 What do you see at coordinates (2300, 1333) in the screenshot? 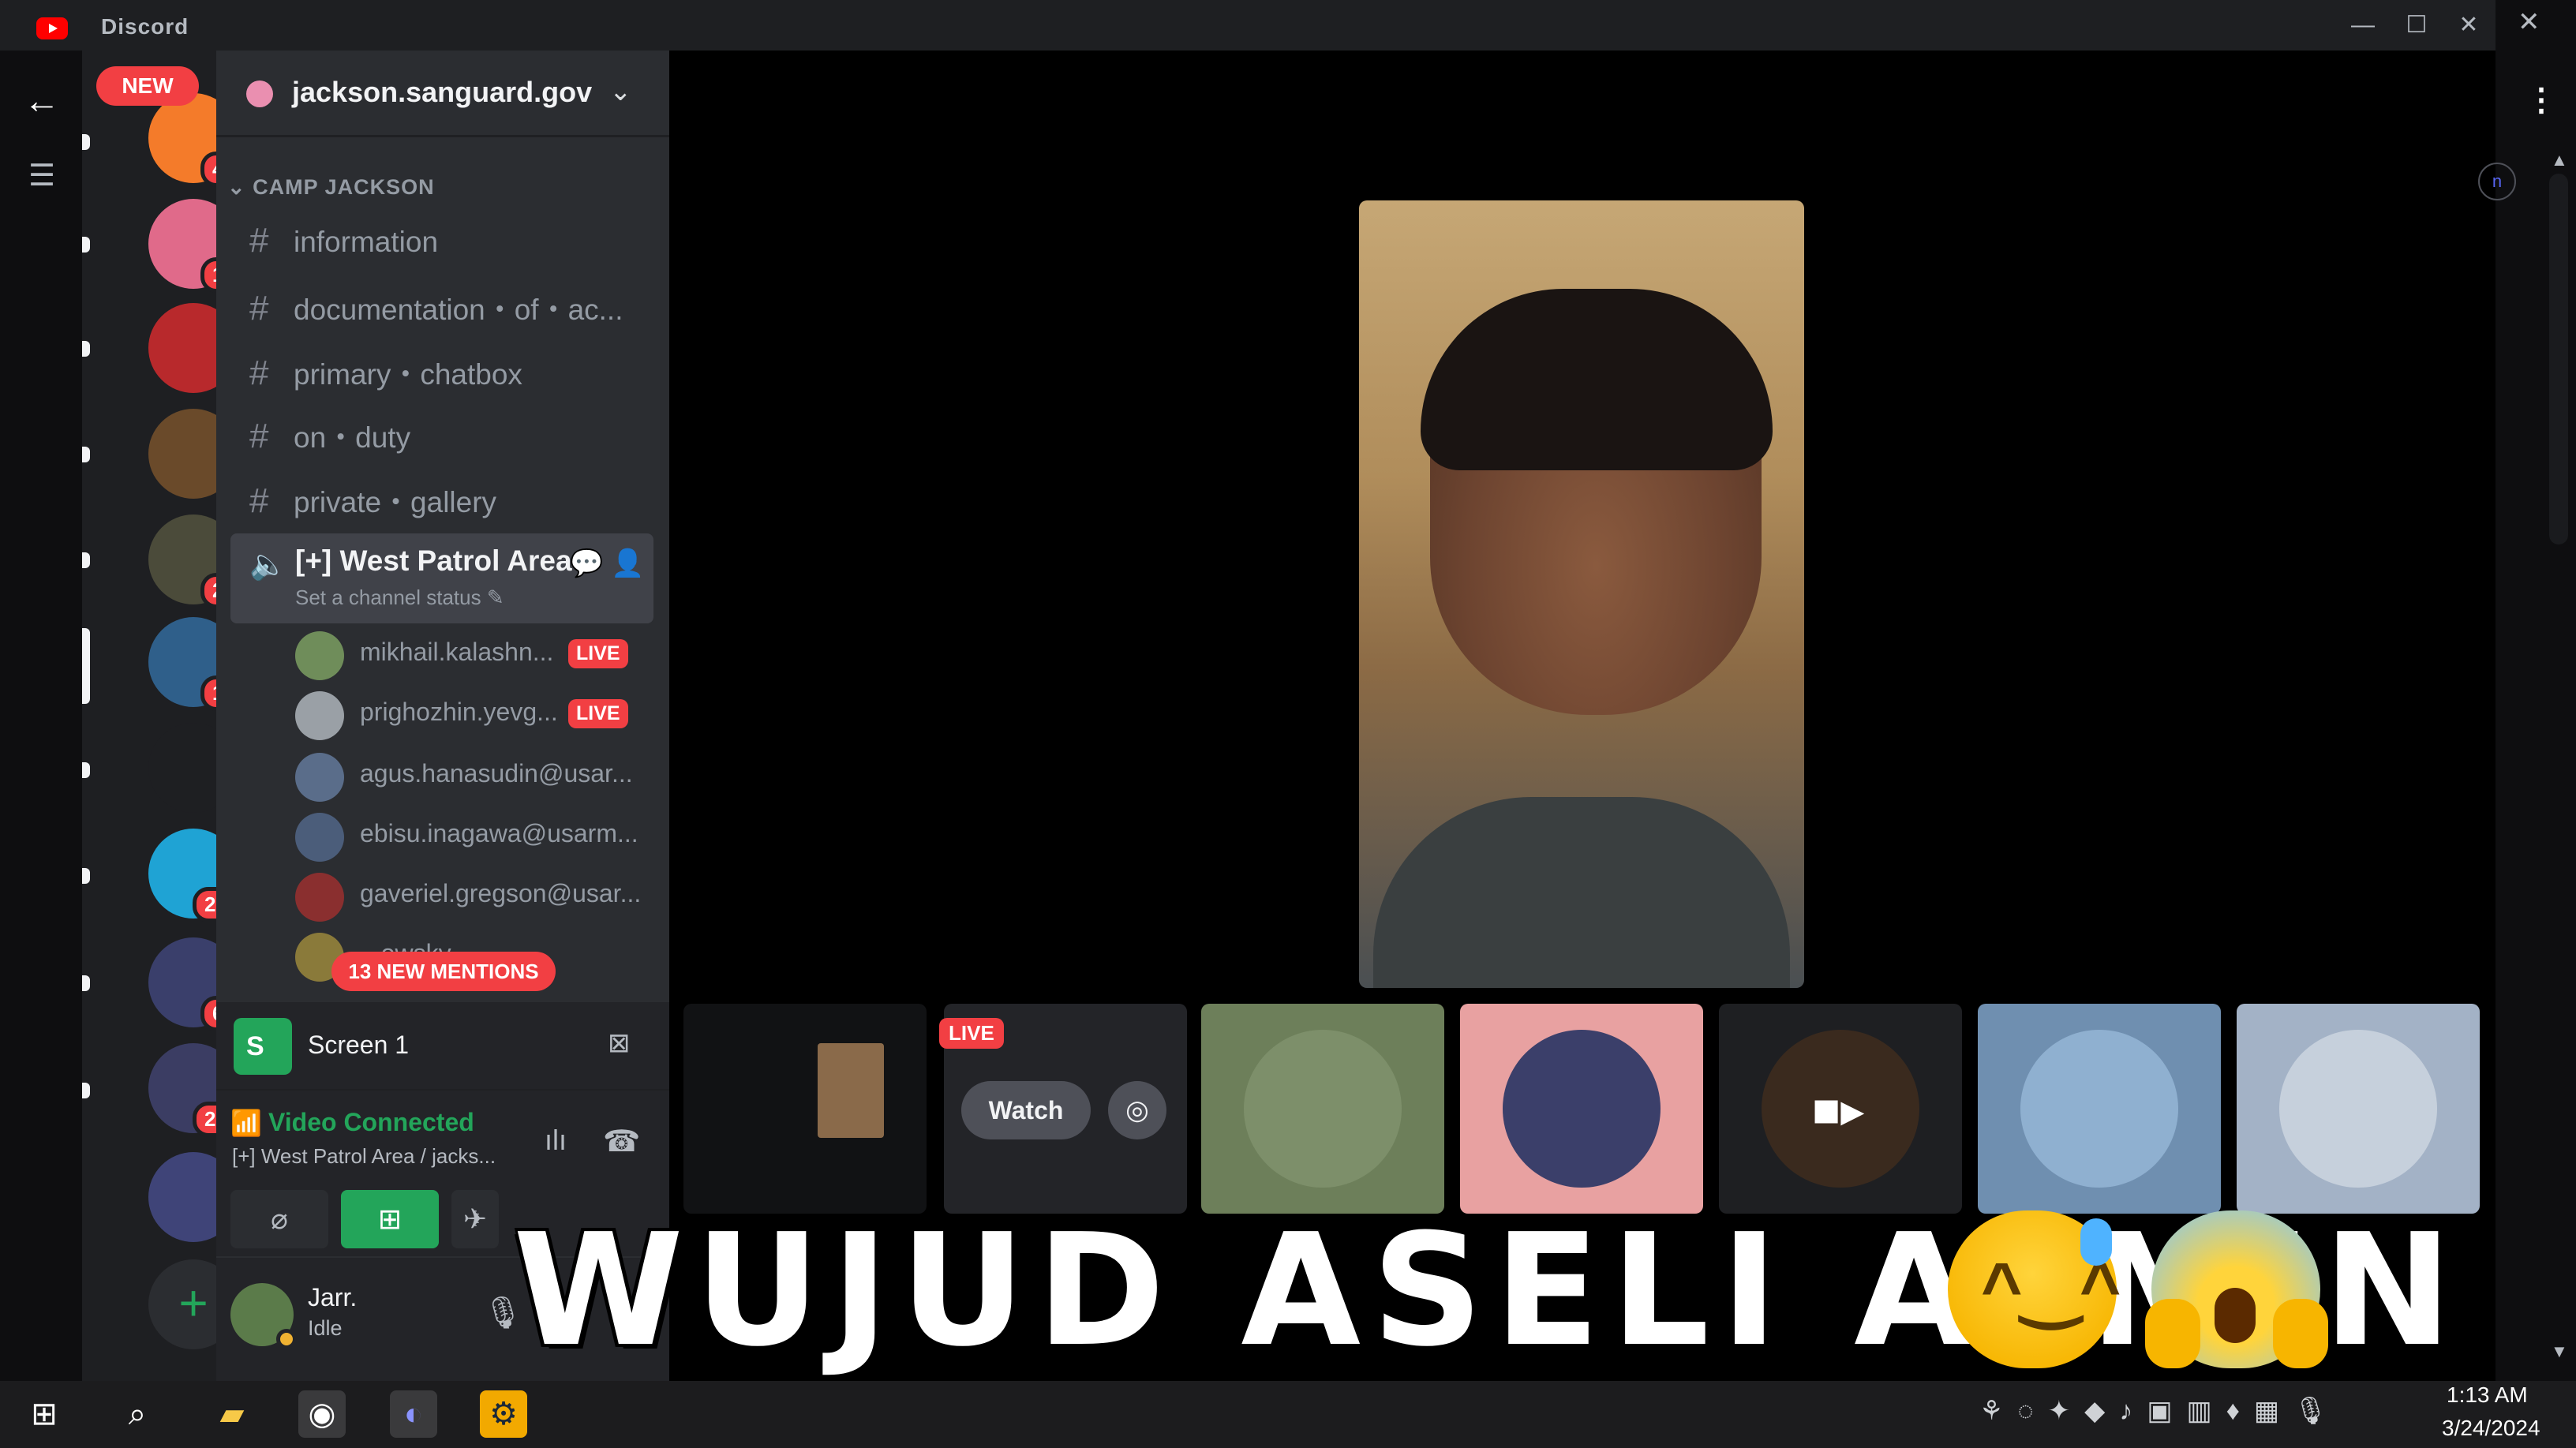
I see `hand-right-icon` at bounding box center [2300, 1333].